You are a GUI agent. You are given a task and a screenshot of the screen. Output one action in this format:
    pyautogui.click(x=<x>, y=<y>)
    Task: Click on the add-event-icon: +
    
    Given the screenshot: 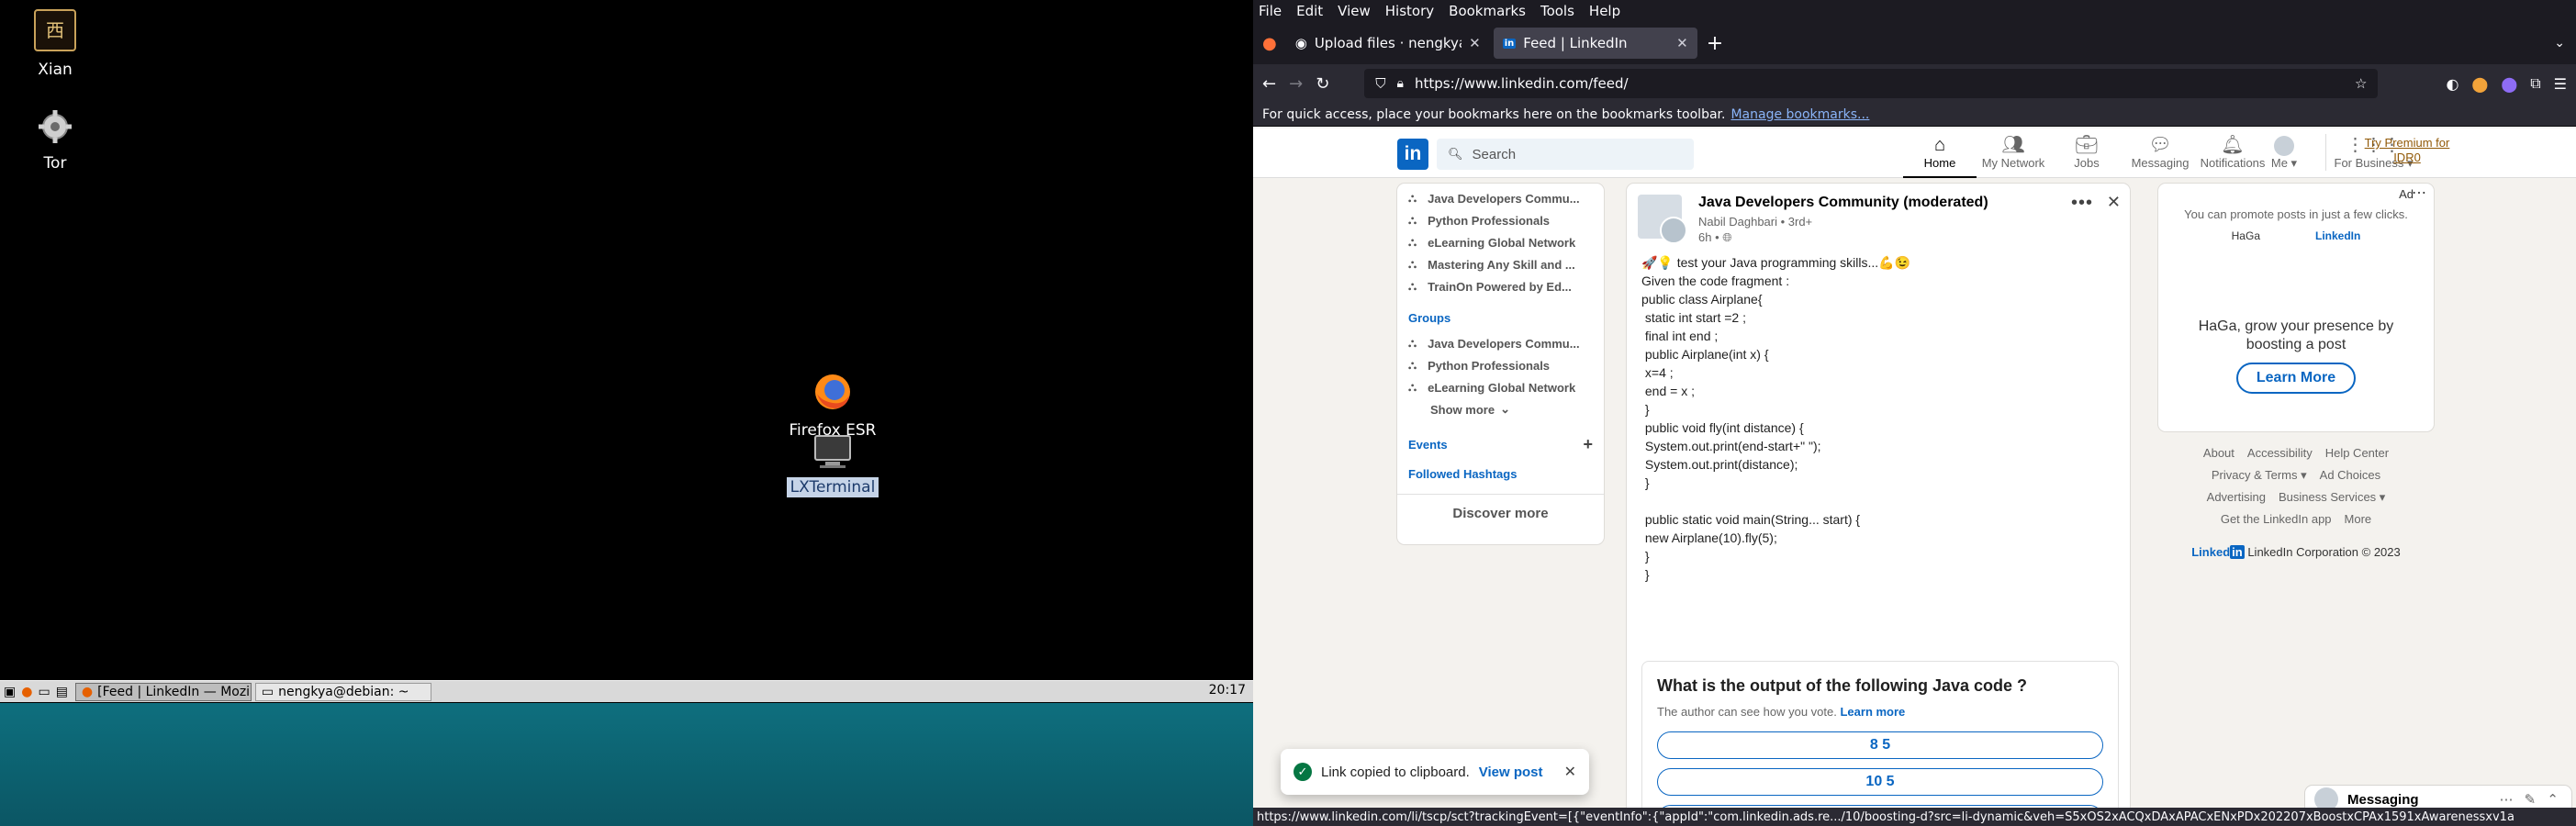 What is the action you would take?
    pyautogui.click(x=1588, y=445)
    